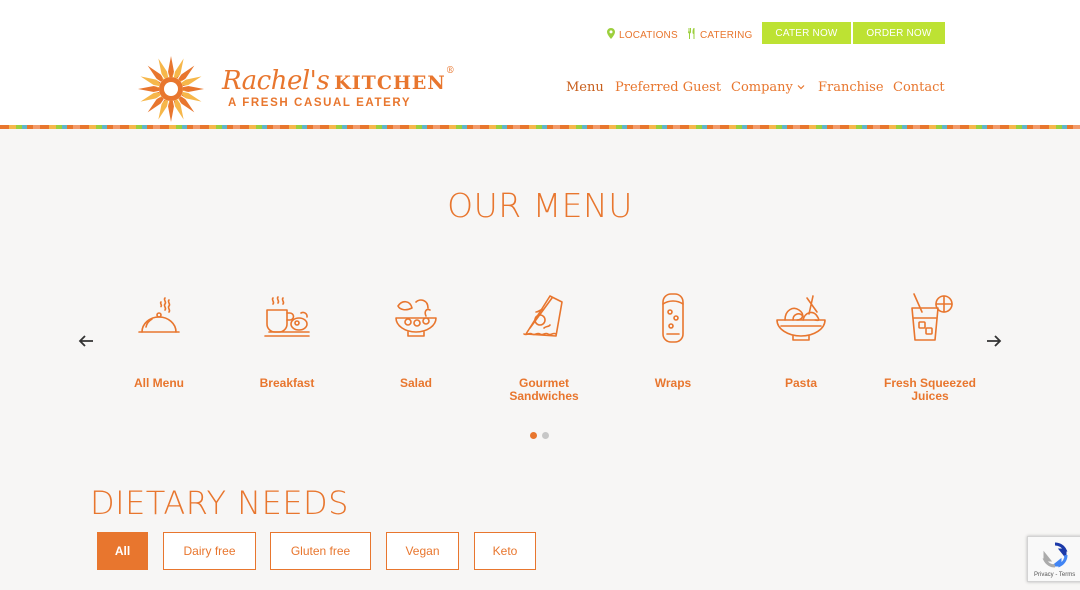 The image size is (1080, 590). I want to click on arrow-right-icon, so click(994, 341).